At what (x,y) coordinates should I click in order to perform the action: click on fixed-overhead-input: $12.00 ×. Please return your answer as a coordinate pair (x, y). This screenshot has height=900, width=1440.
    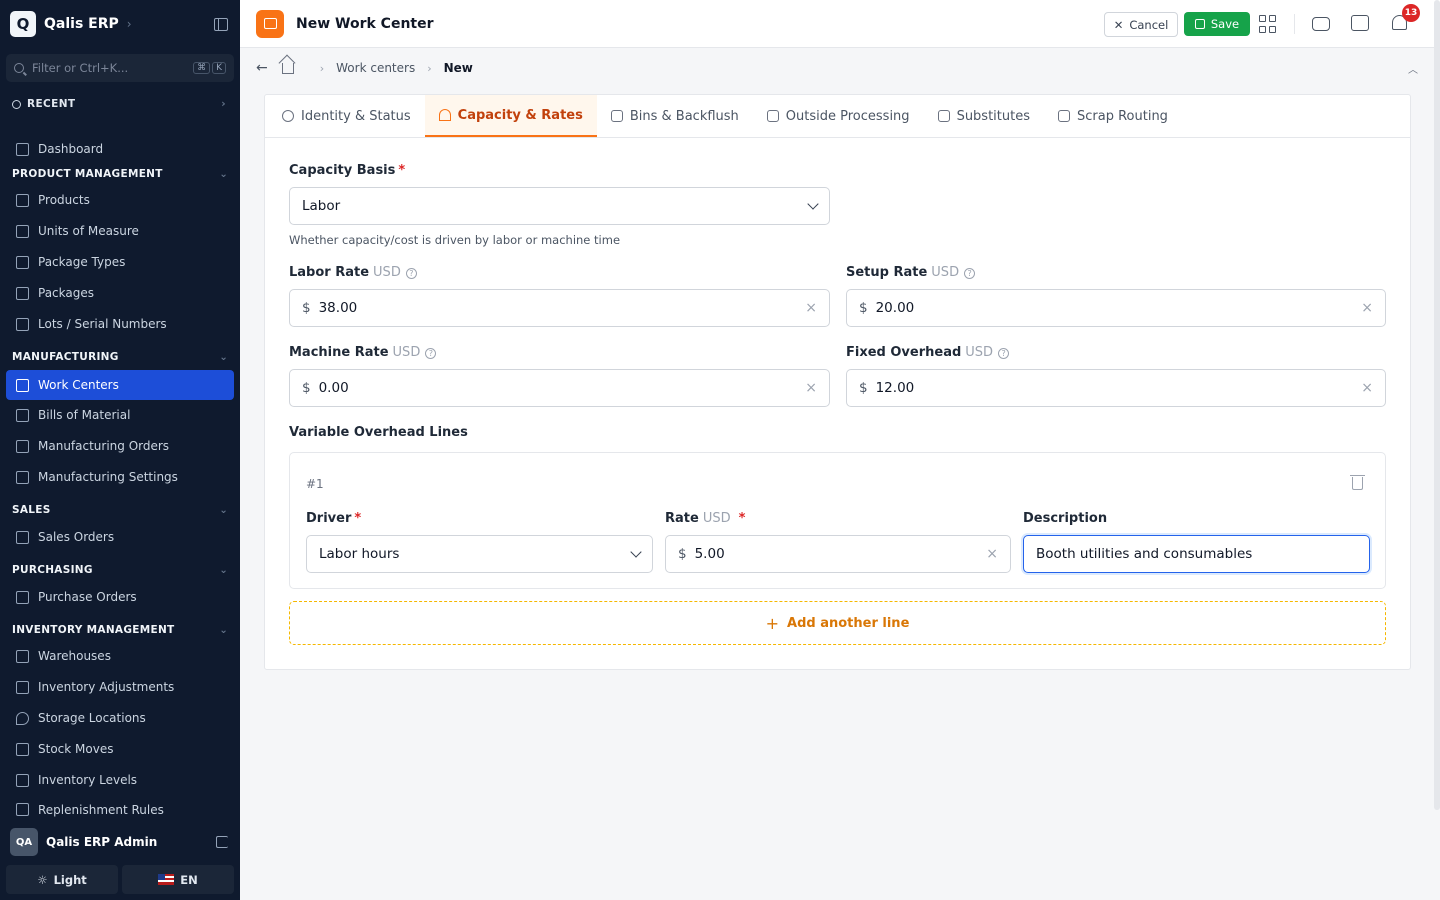
    Looking at the image, I should click on (1116, 388).